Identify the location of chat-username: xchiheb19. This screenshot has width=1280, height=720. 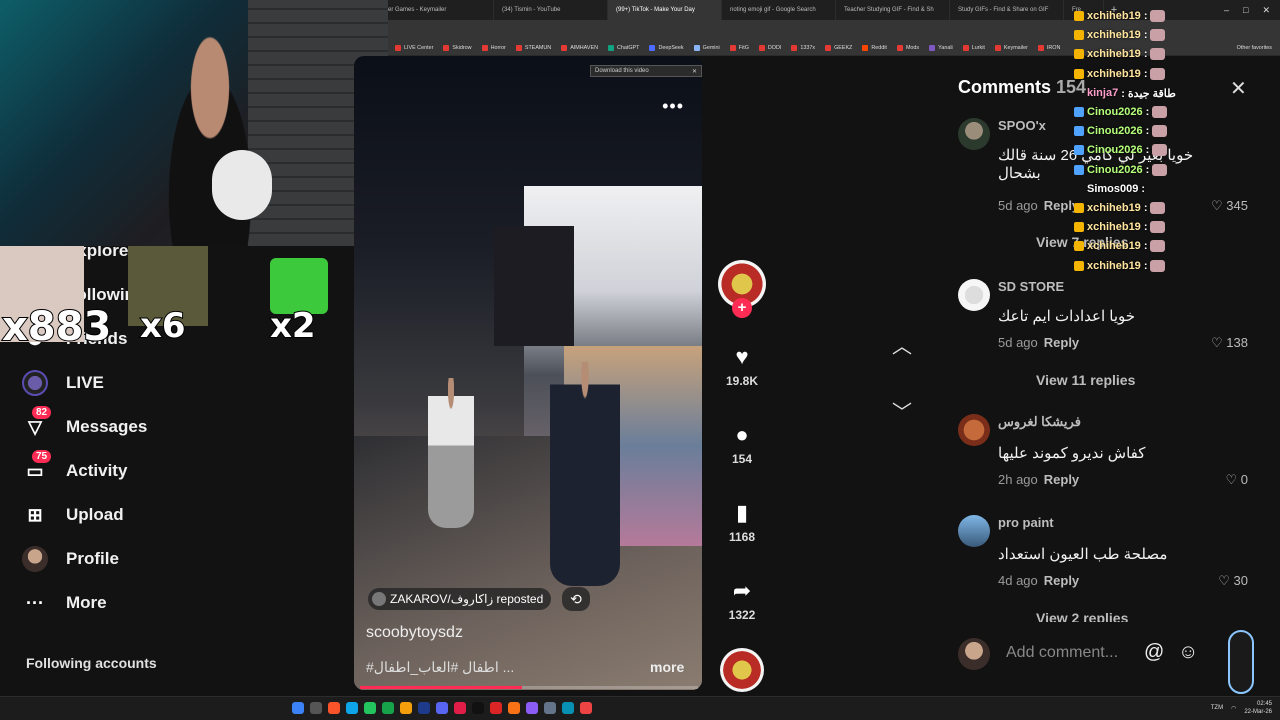
(1114, 265).